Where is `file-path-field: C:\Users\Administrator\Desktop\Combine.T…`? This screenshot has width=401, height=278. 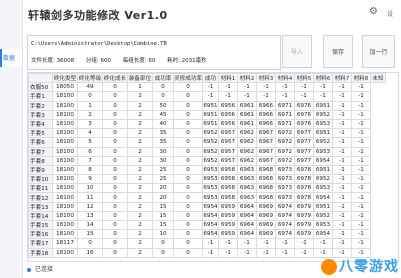
file-path-field: C:\Users\Administrator\Desktop\Combine.T… is located at coordinates (99, 44).